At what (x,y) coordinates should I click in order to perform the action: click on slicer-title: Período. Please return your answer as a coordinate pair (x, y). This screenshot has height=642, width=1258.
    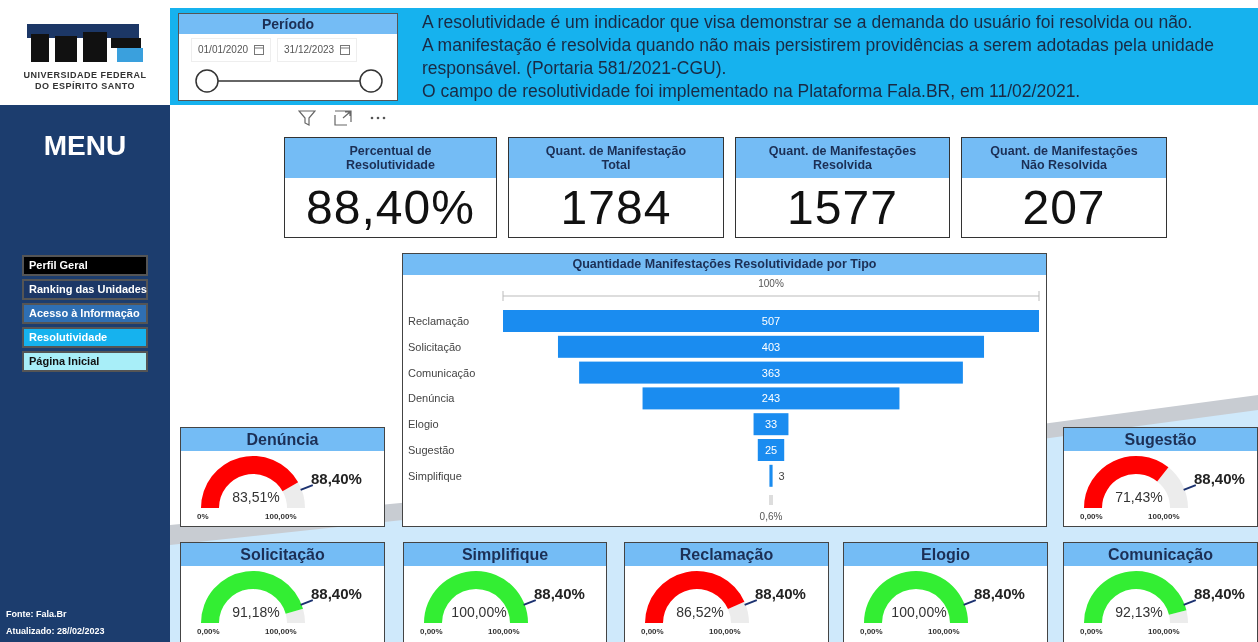
    Looking at the image, I should click on (288, 23).